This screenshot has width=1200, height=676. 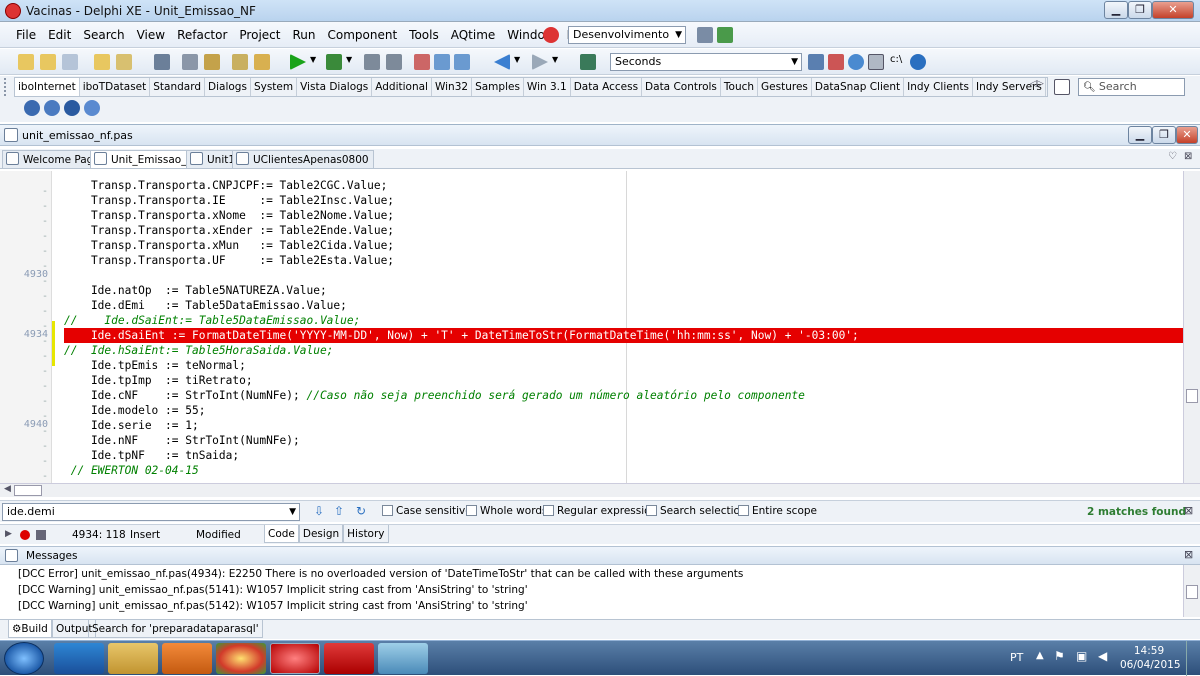 What do you see at coordinates (740, 87) in the screenshot?
I see `palette-tab-touch: Touch` at bounding box center [740, 87].